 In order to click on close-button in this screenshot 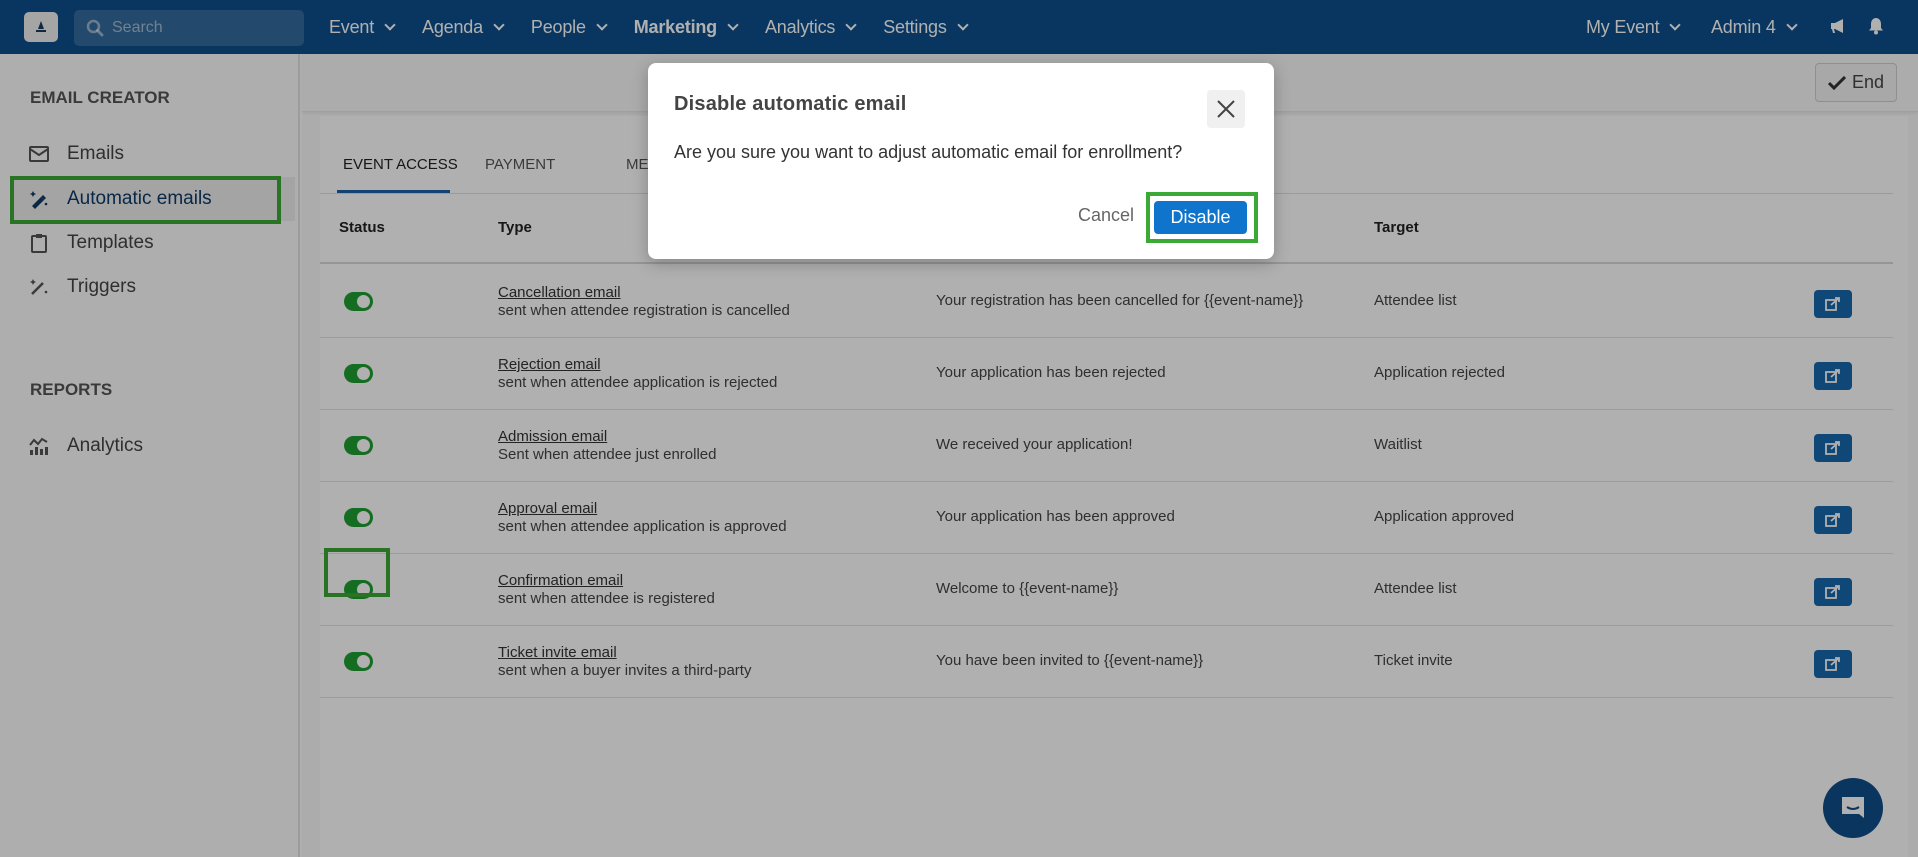, I will do `click(1226, 109)`.